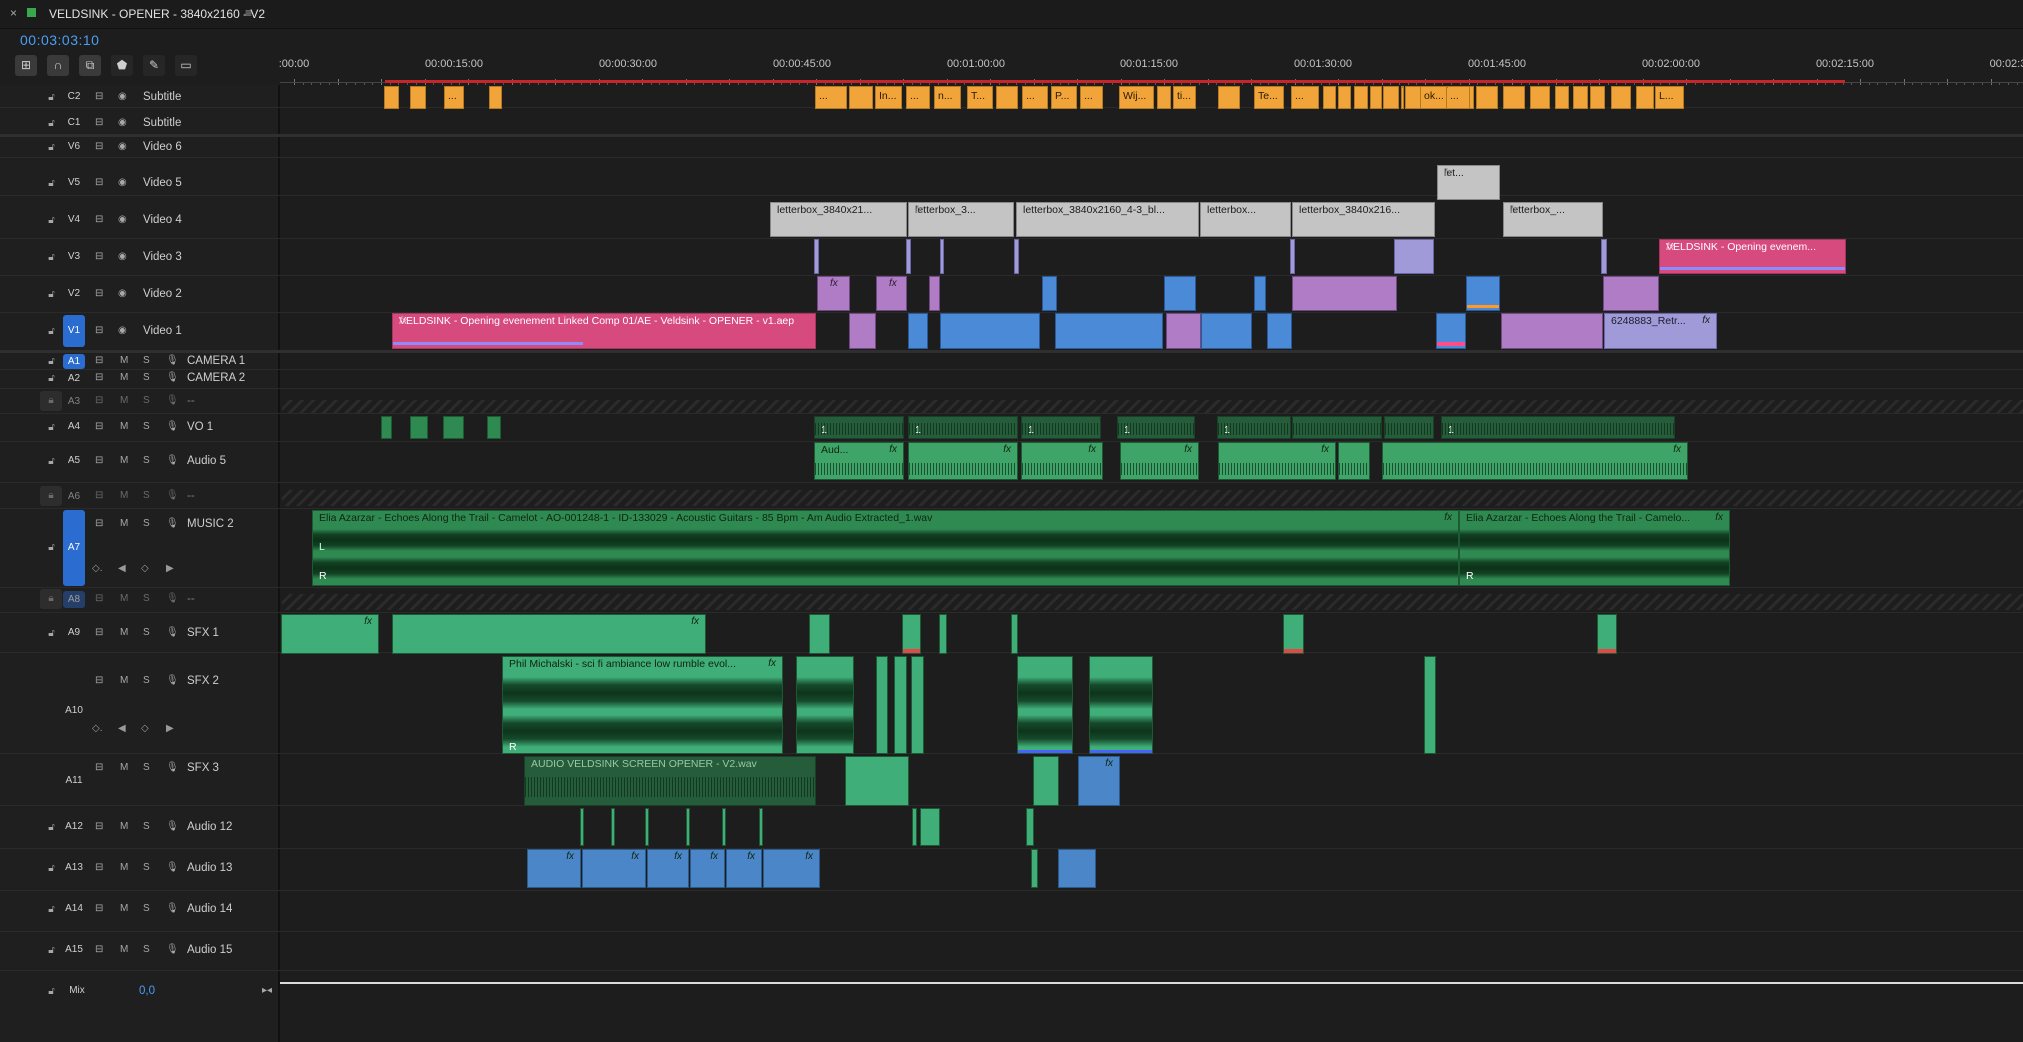 The image size is (2023, 1042). What do you see at coordinates (51, 401) in the screenshot?
I see `lock-icon: 🔒︎` at bounding box center [51, 401].